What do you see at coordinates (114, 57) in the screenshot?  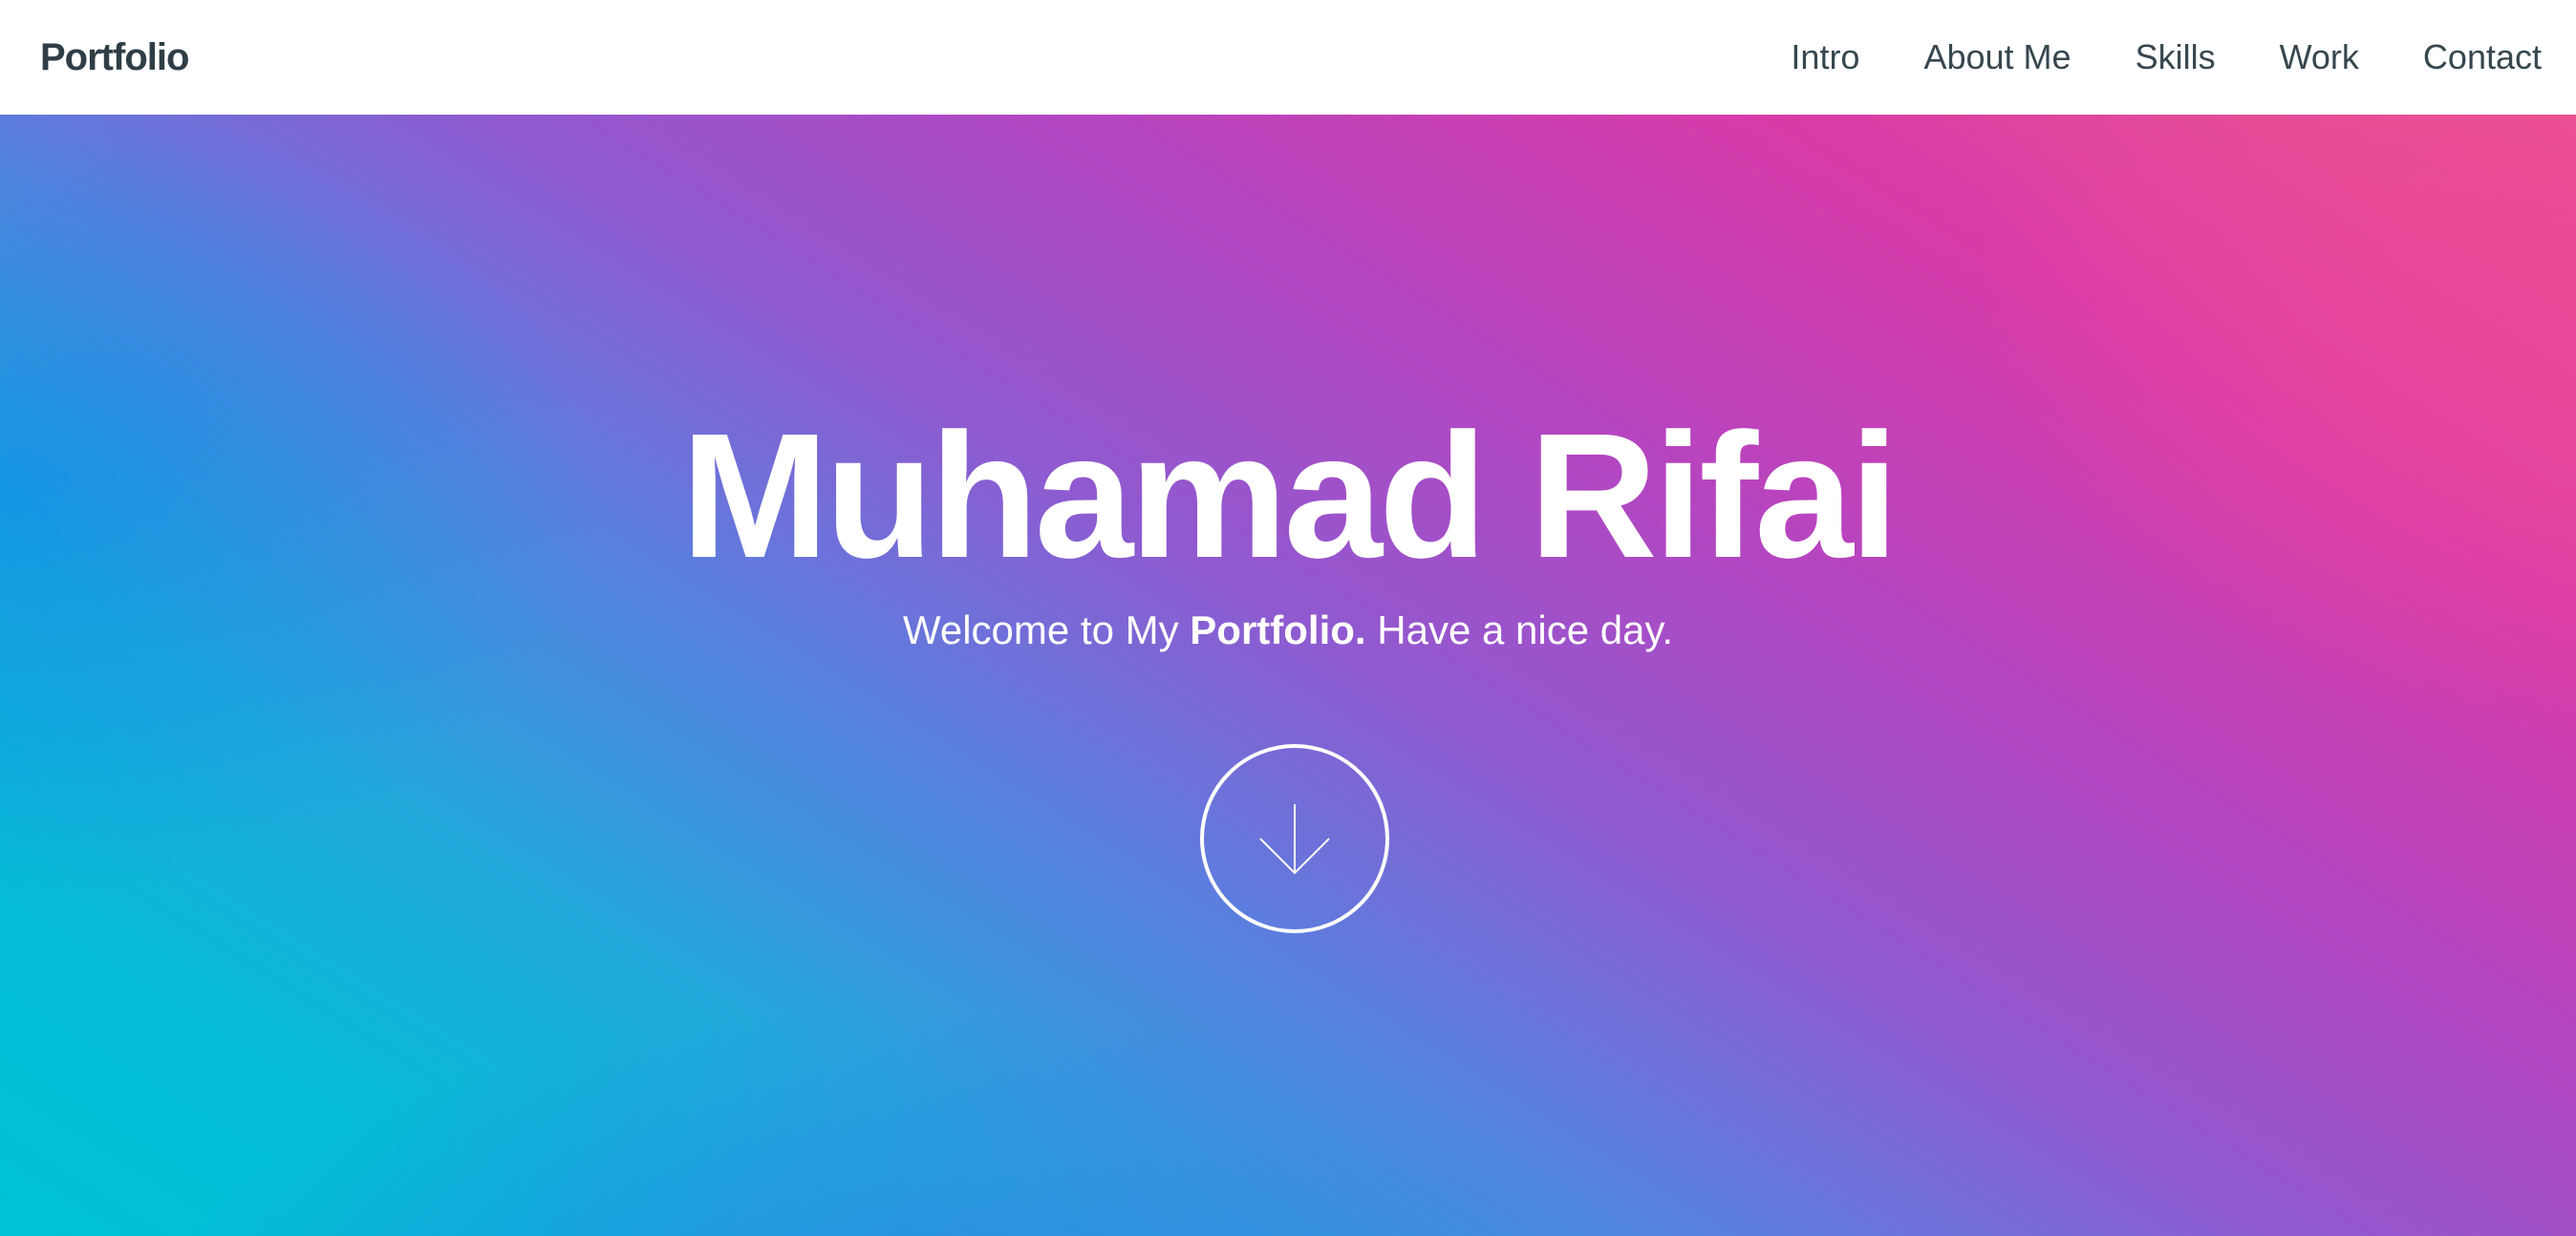 I see `brand-logo-link: Portfolio` at bounding box center [114, 57].